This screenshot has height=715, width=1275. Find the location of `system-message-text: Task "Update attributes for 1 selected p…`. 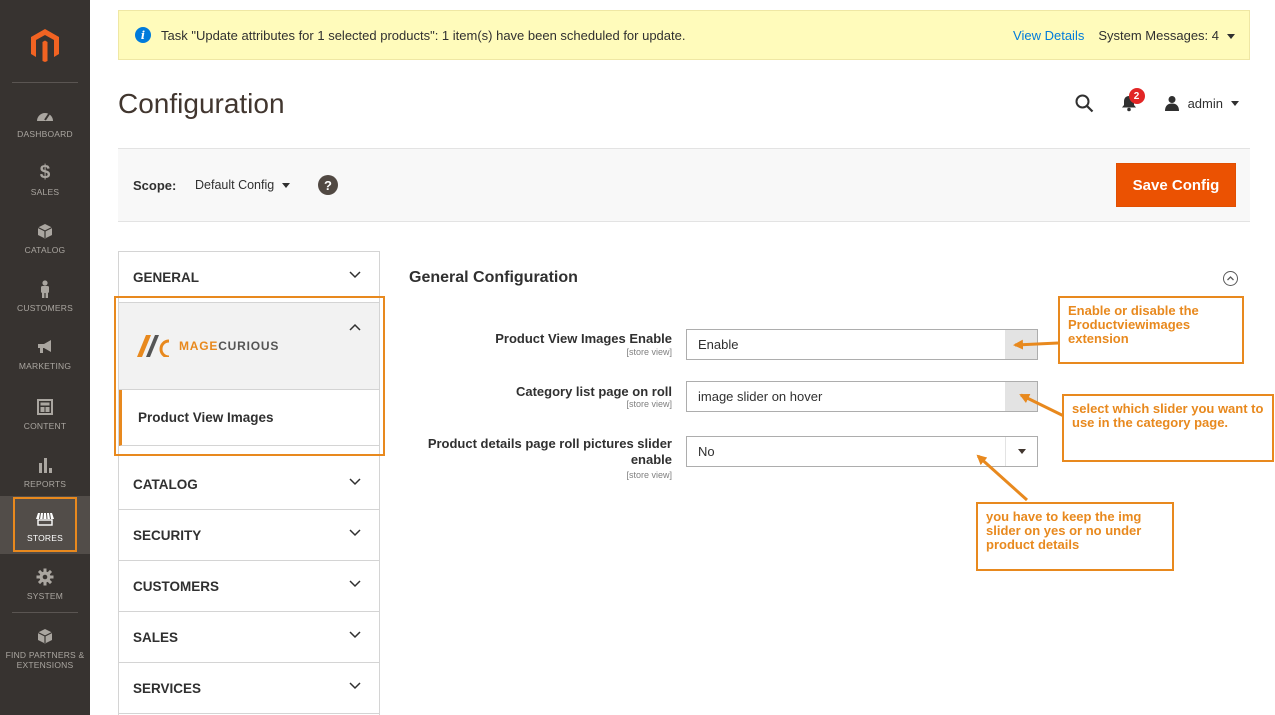

system-message-text: Task "Update attributes for 1 selected p… is located at coordinates (423, 35).